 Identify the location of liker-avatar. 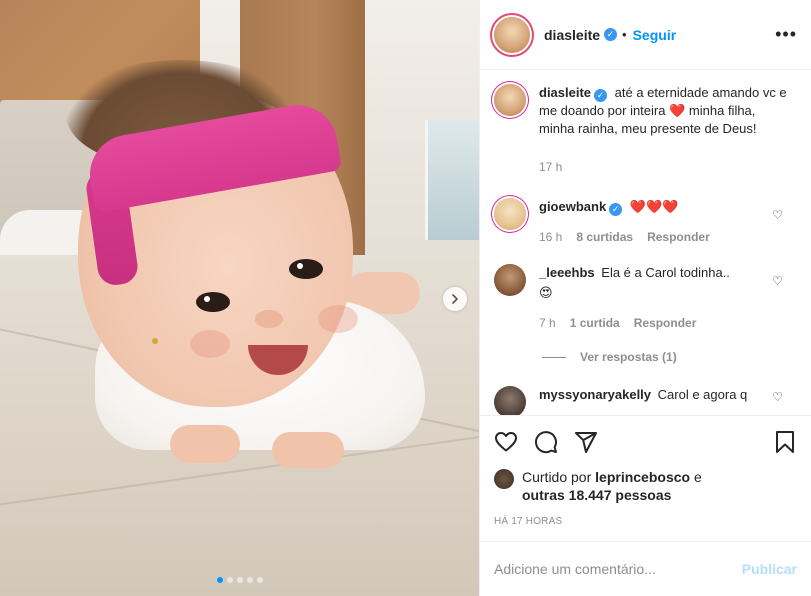
(504, 479).